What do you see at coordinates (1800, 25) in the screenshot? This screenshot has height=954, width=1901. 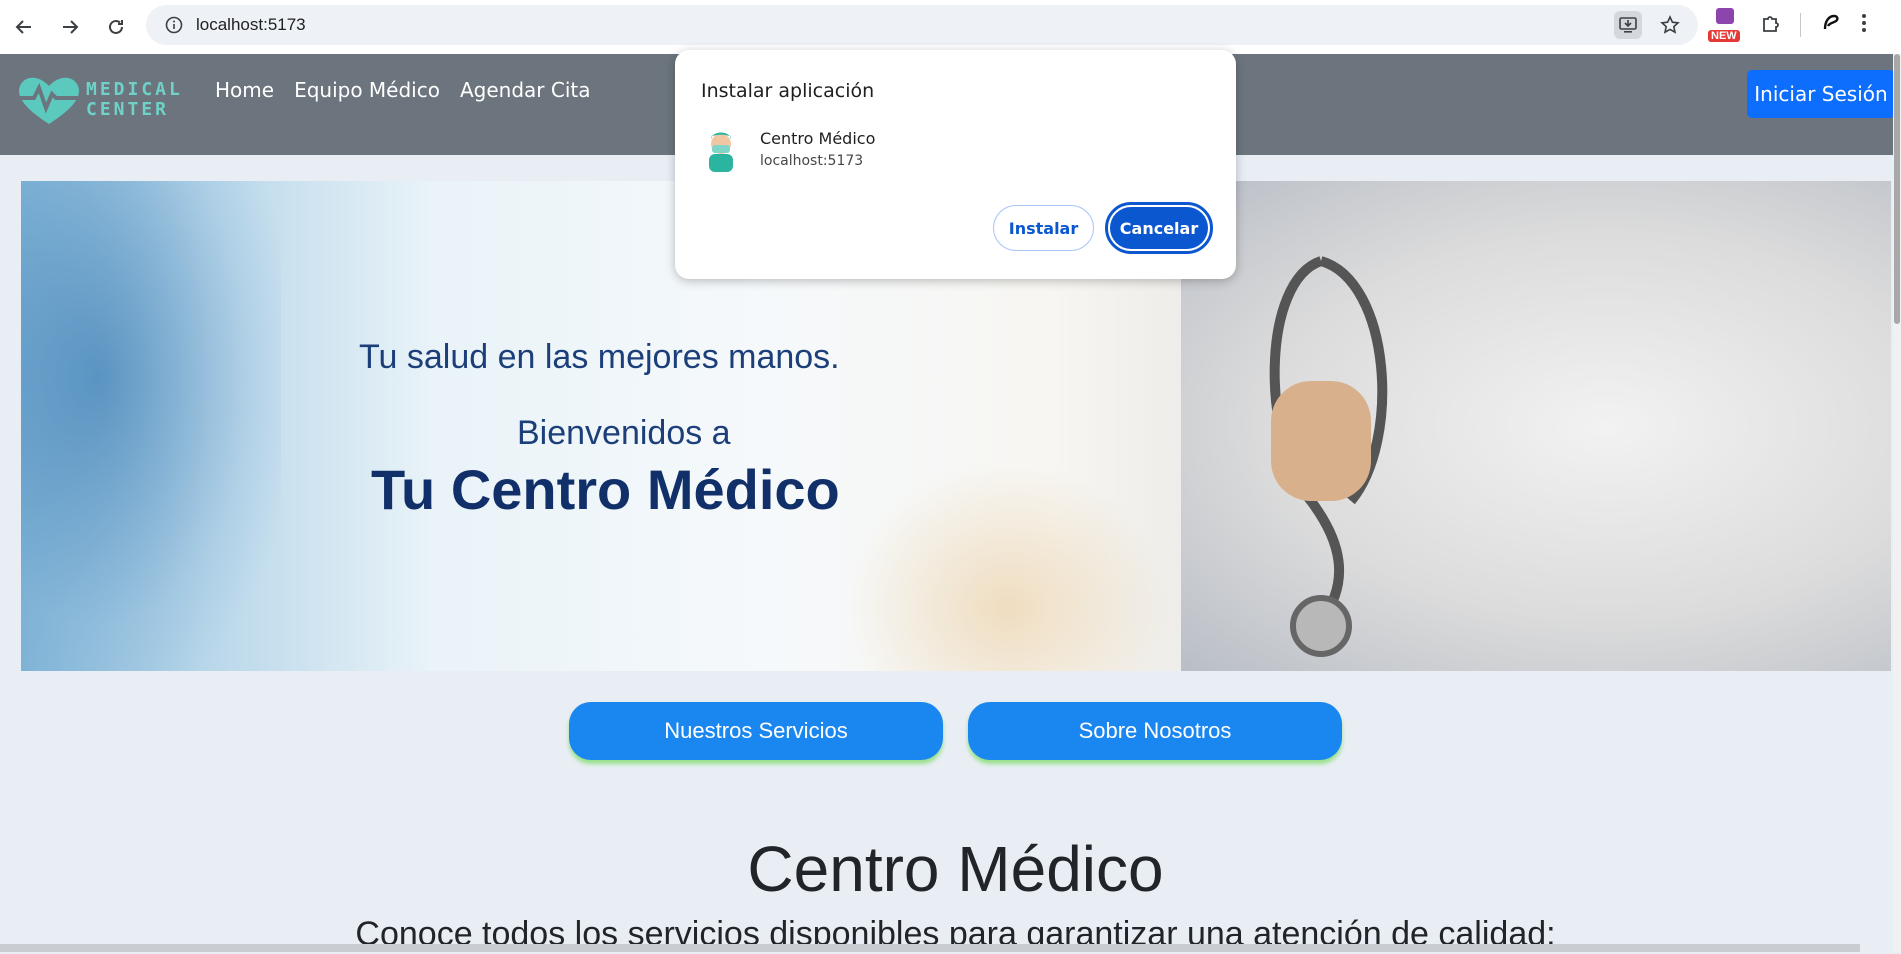 I see `toolbar-separator` at bounding box center [1800, 25].